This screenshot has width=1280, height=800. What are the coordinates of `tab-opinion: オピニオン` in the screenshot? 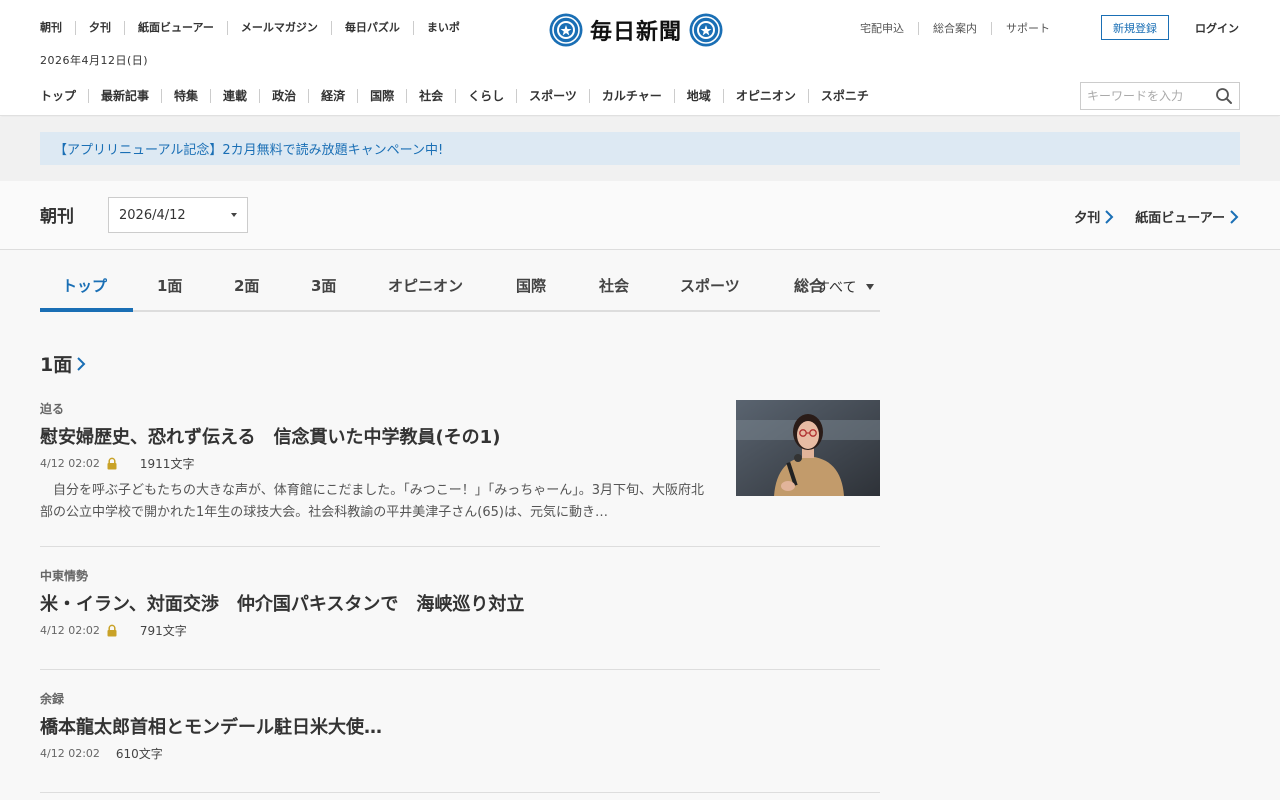 It's located at (425, 285).